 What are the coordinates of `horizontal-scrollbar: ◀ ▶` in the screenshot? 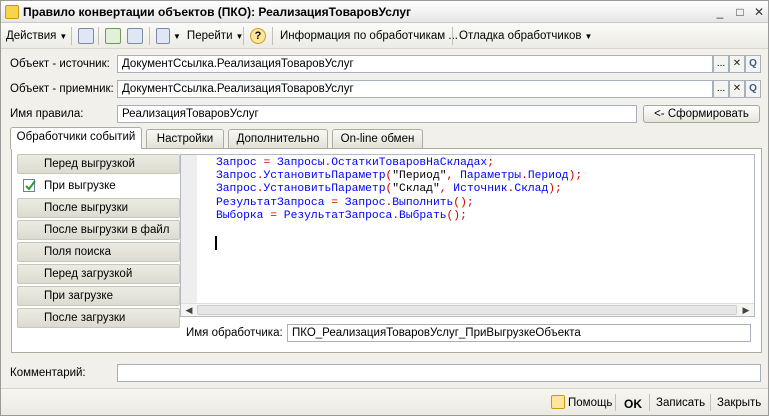 It's located at (467, 309).